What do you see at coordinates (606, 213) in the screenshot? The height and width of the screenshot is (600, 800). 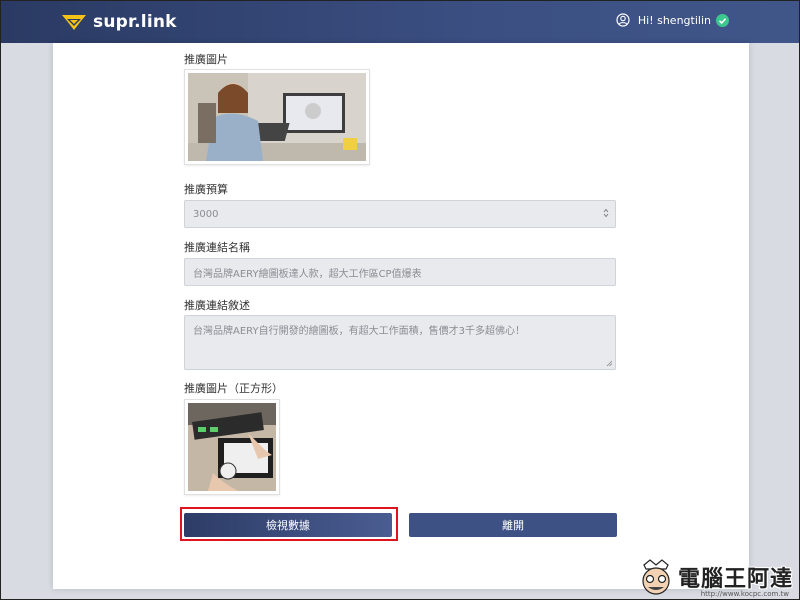 I see `number-spinner-icon` at bounding box center [606, 213].